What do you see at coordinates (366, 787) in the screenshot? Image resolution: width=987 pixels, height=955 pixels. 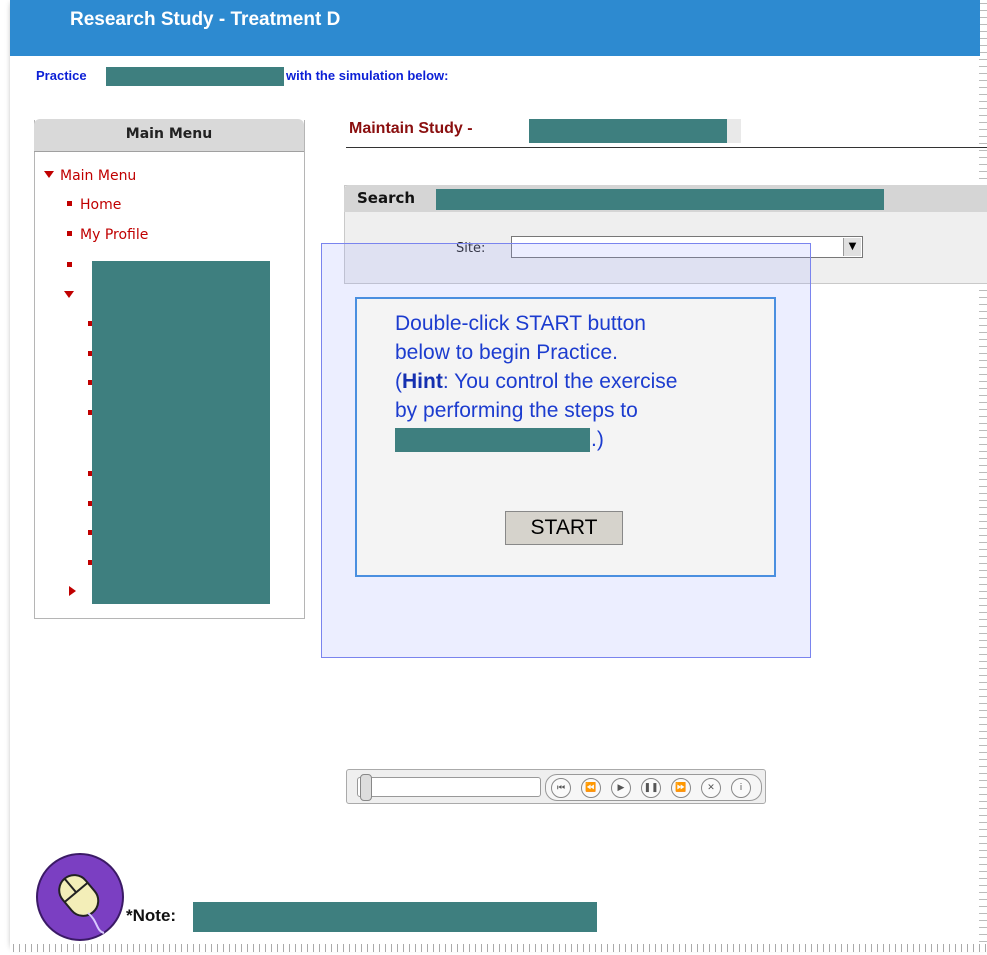 I see `progress-thumb` at bounding box center [366, 787].